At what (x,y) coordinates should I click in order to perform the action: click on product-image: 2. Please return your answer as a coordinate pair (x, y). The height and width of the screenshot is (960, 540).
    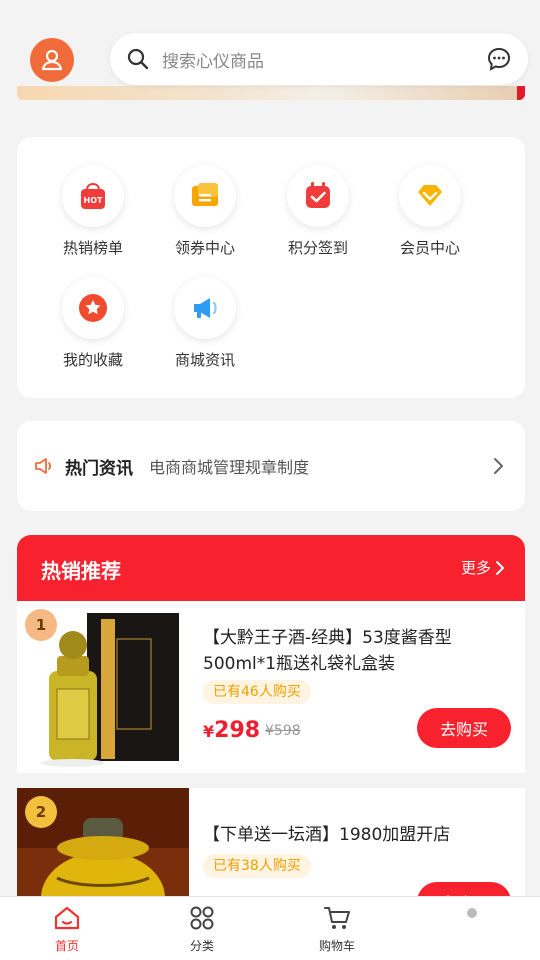
    Looking at the image, I should click on (103, 842).